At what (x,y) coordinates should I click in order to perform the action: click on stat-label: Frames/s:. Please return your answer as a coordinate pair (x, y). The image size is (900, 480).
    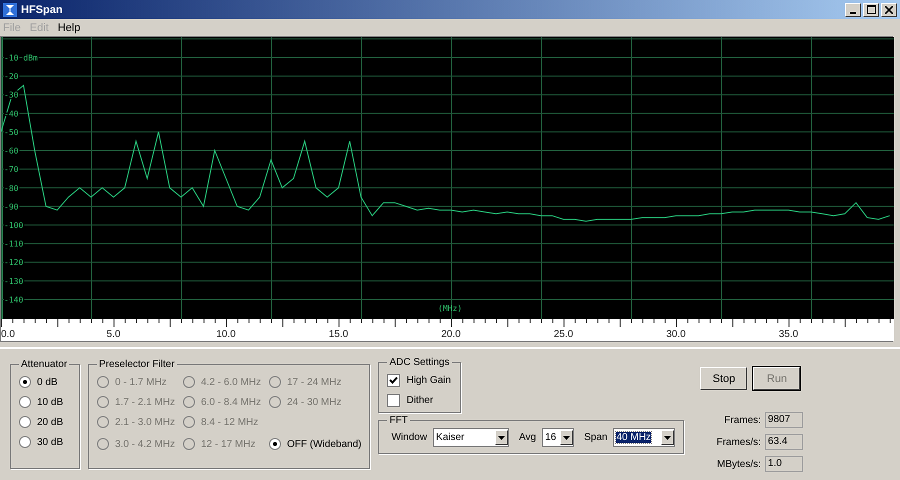
    Looking at the image, I should click on (738, 442).